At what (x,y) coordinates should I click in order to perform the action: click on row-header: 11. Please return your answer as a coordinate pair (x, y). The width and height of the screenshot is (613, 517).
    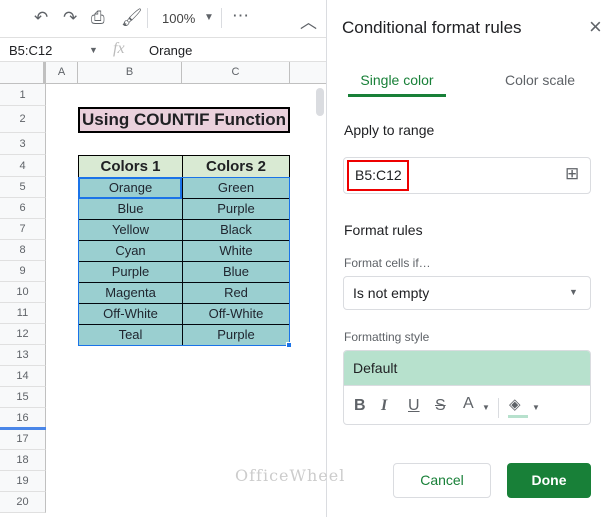
    Looking at the image, I should click on (23, 313).